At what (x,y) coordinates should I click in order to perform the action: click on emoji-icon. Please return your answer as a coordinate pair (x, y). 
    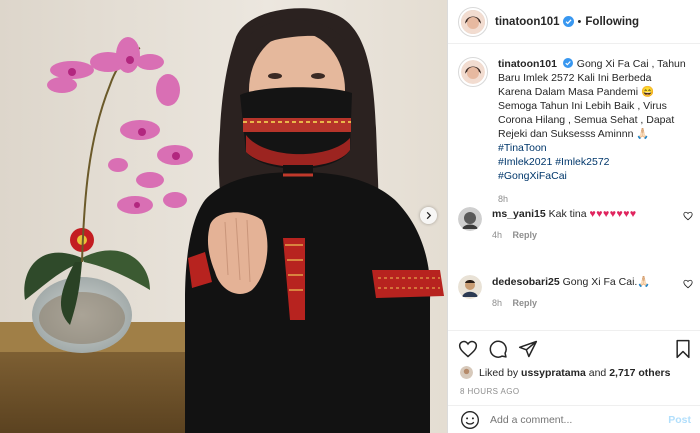
    Looking at the image, I should click on (470, 420).